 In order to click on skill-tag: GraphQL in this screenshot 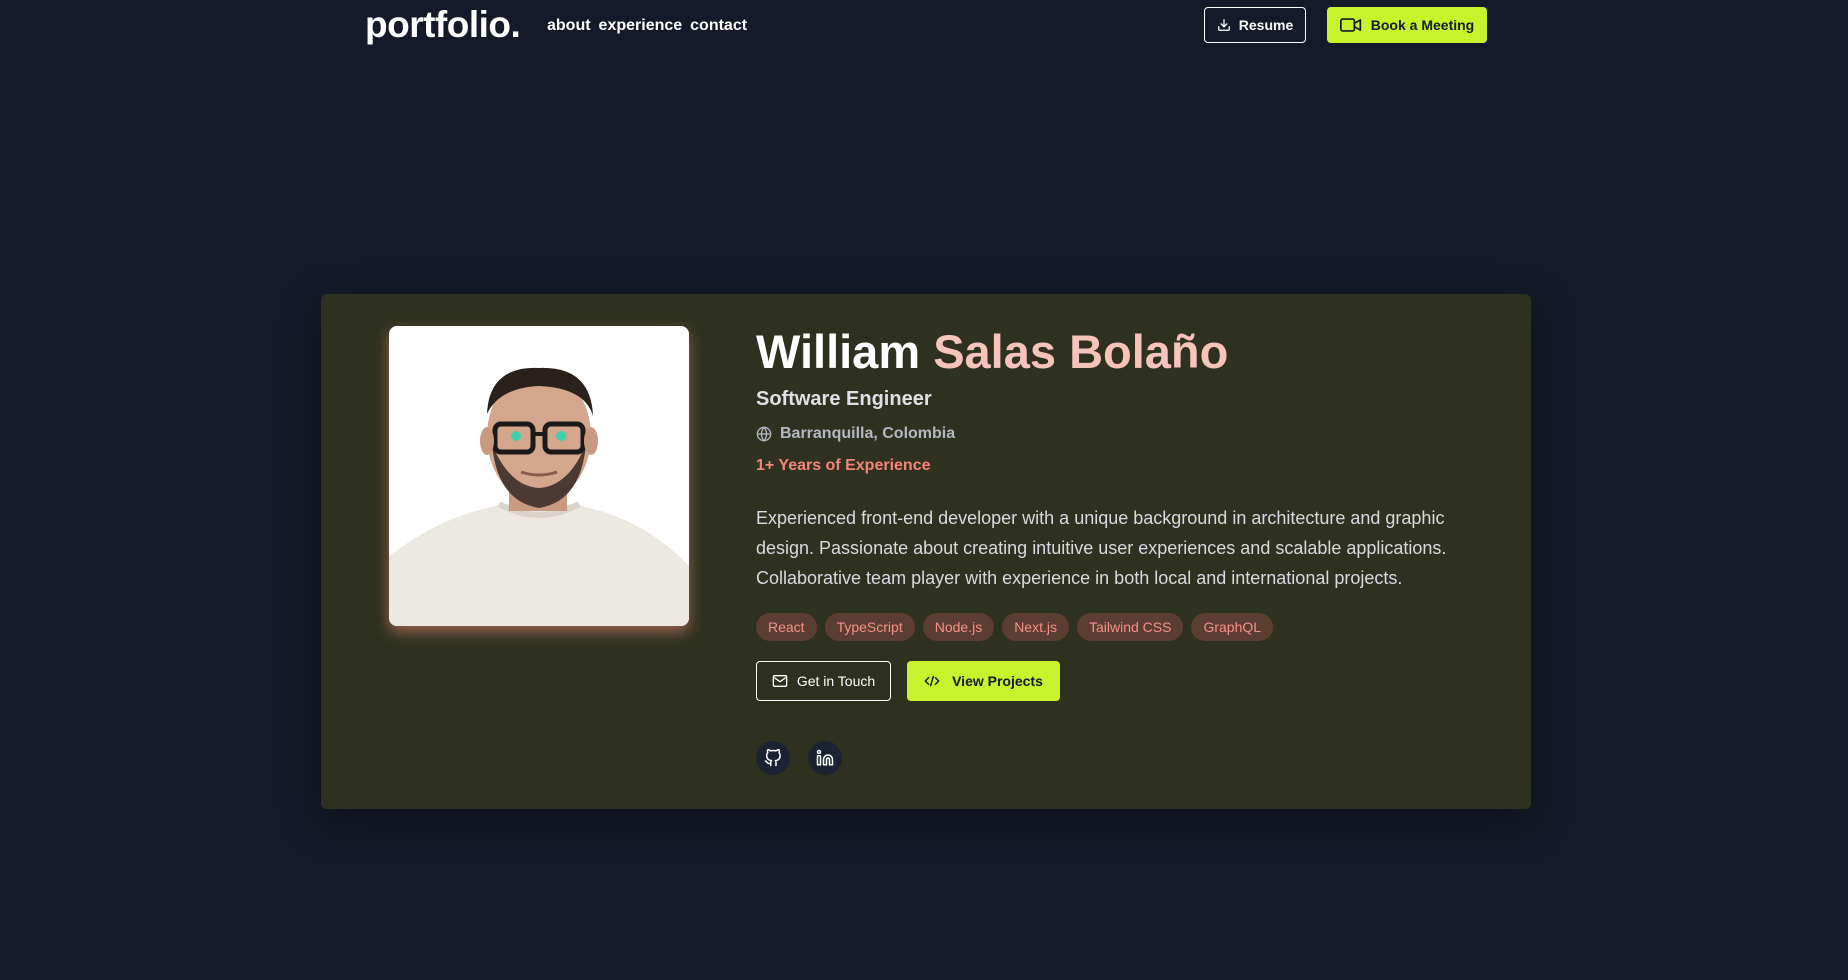, I will do `click(1232, 627)`.